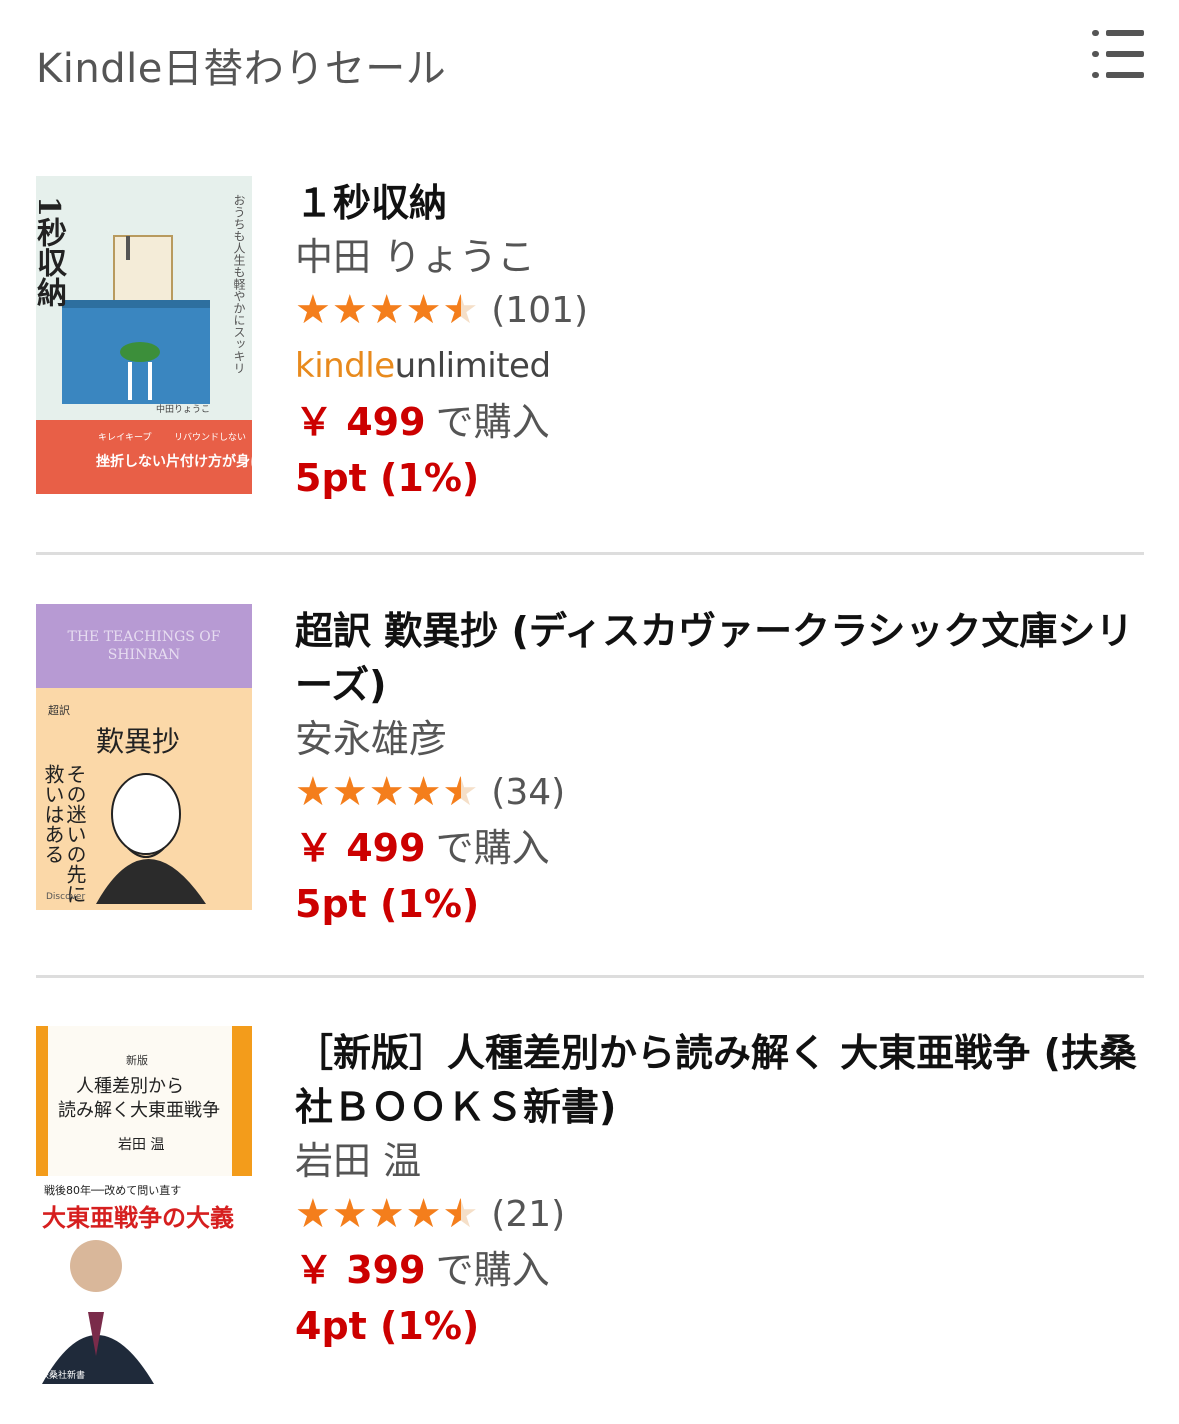 The image size is (1179, 1424). What do you see at coordinates (719, 1161) in the screenshot?
I see `book-author: 岩田 温` at bounding box center [719, 1161].